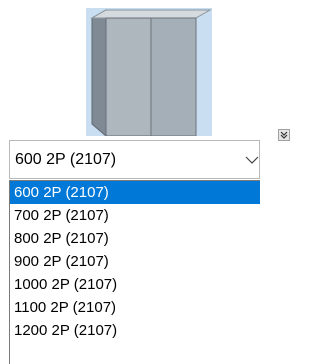  Describe the element at coordinates (61, 238) in the screenshot. I see `list-item-label: 800 2P (2107)` at that location.